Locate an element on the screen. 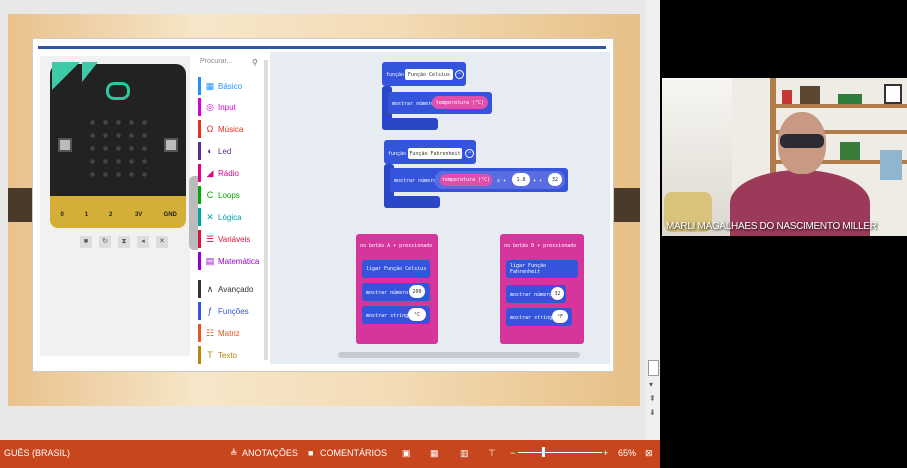  toolbox-category-input: ◎ Input is located at coordinates (231, 107).